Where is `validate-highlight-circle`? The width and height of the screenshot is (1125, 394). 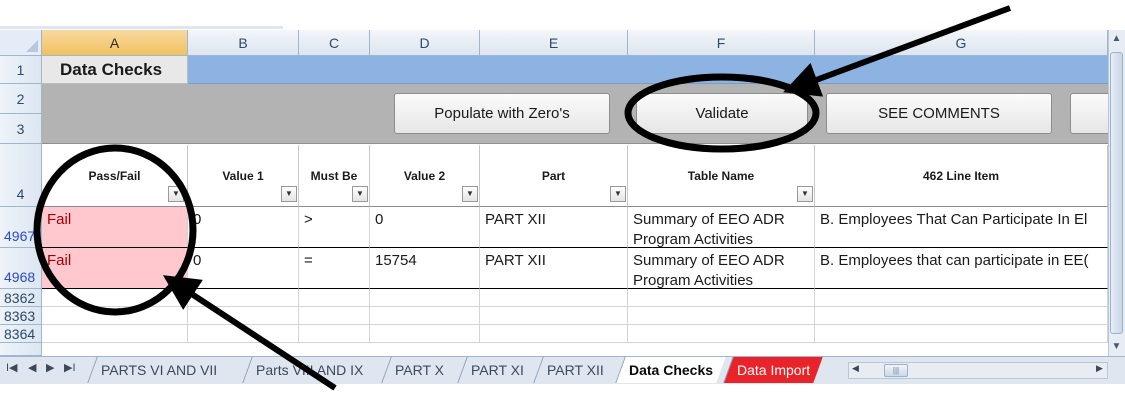
validate-highlight-circle is located at coordinates (722, 113).